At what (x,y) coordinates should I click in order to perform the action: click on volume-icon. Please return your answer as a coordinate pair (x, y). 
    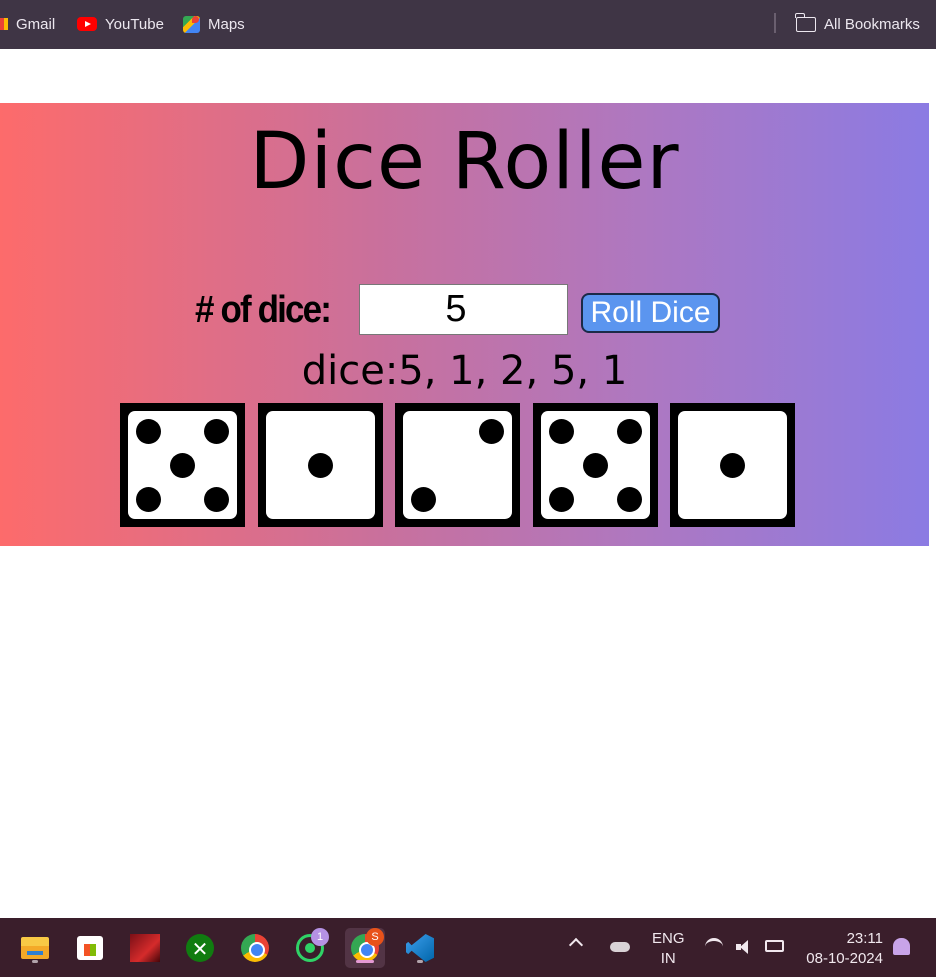
    Looking at the image, I should click on (744, 947).